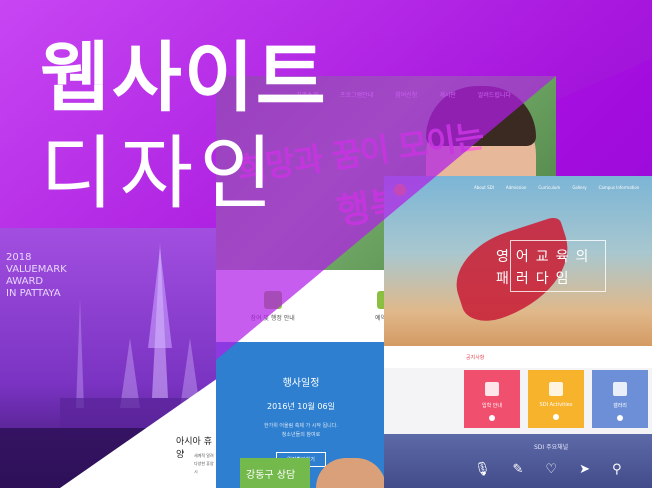  I want to click on notice-label: 공지사항, so click(475, 358).